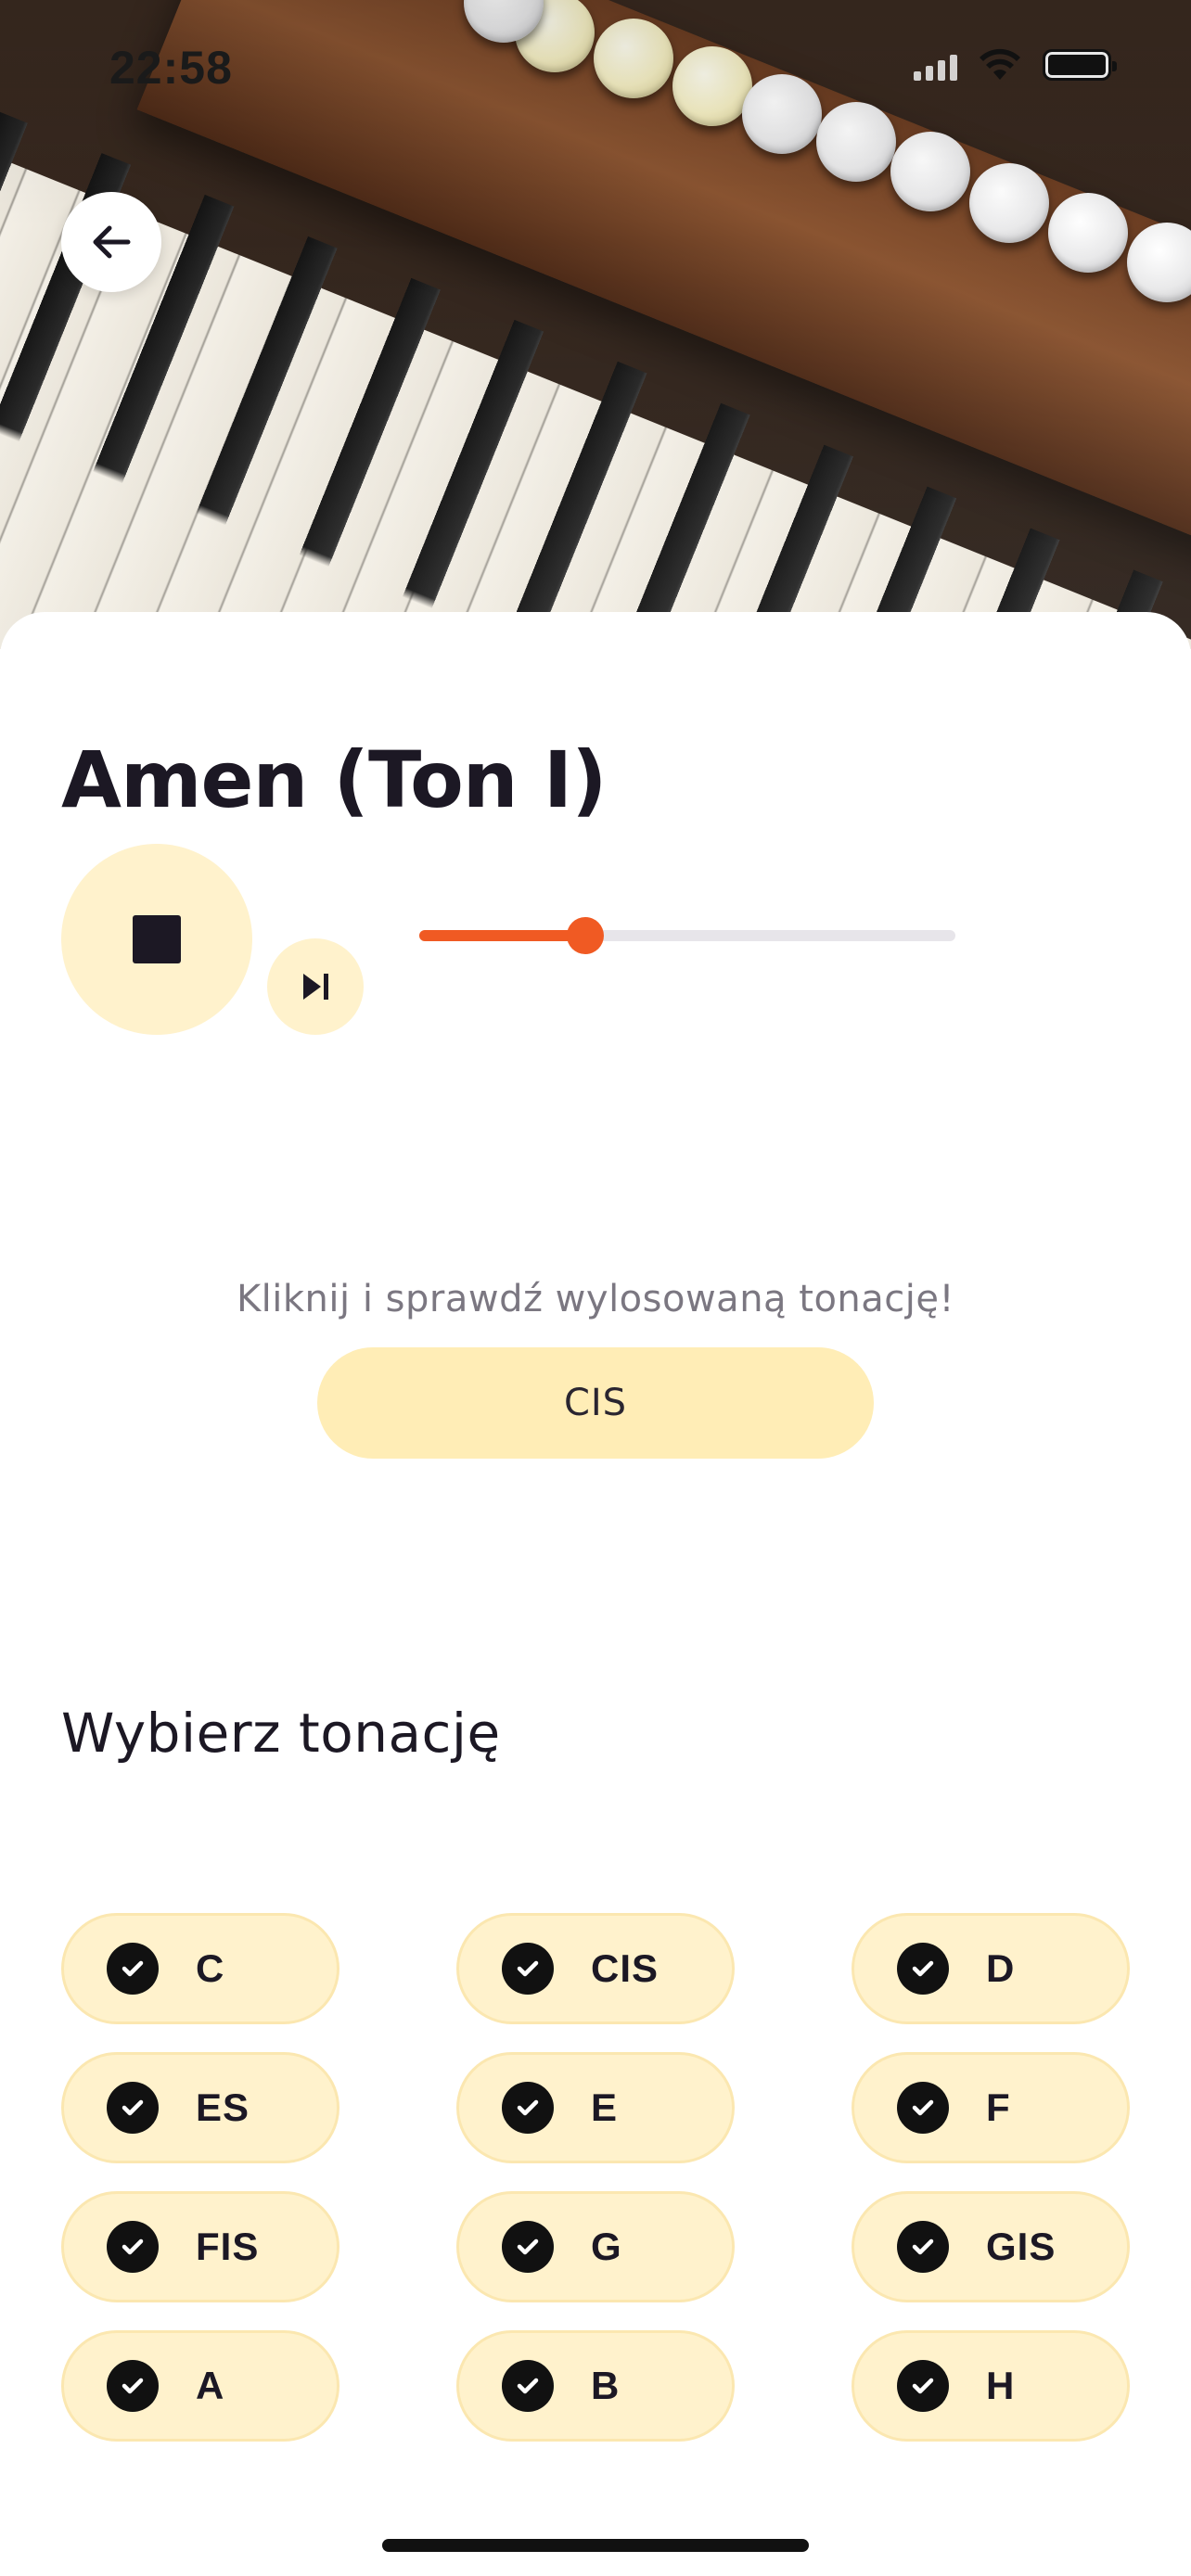 Image resolution: width=1191 pixels, height=2576 pixels. What do you see at coordinates (606, 2246) in the screenshot?
I see `key-option-label: G` at bounding box center [606, 2246].